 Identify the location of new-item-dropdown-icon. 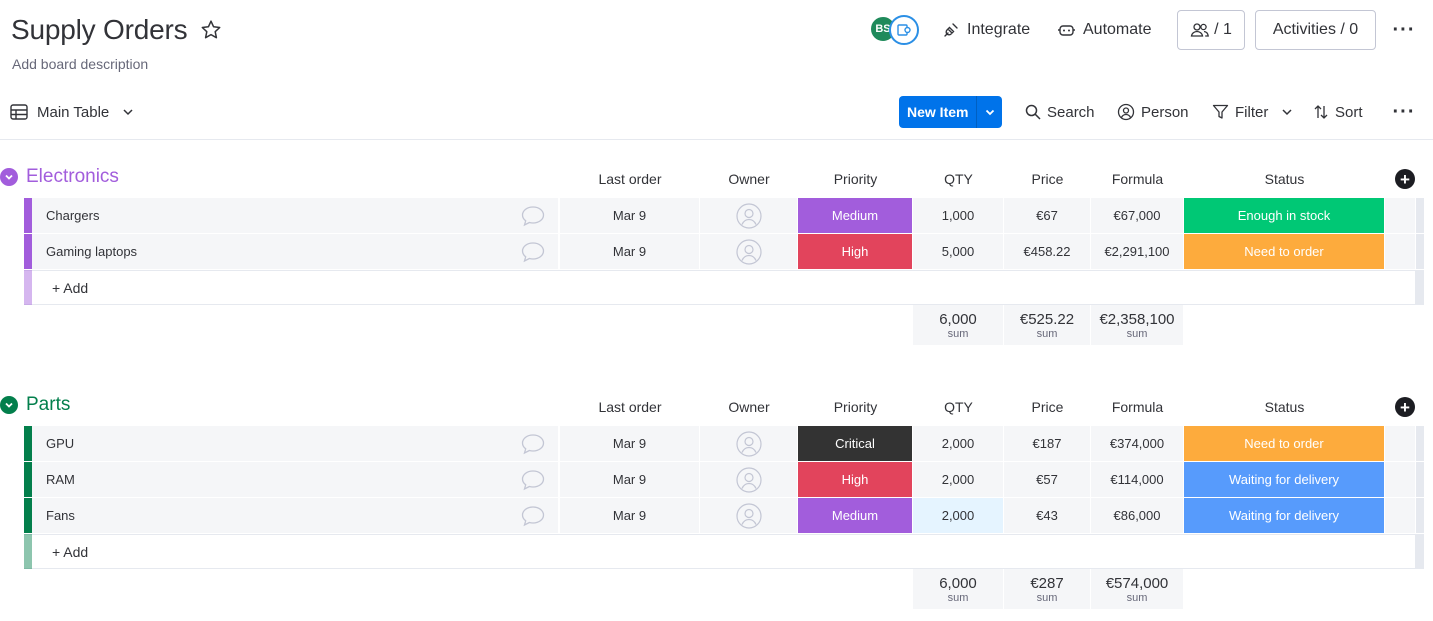
(989, 112).